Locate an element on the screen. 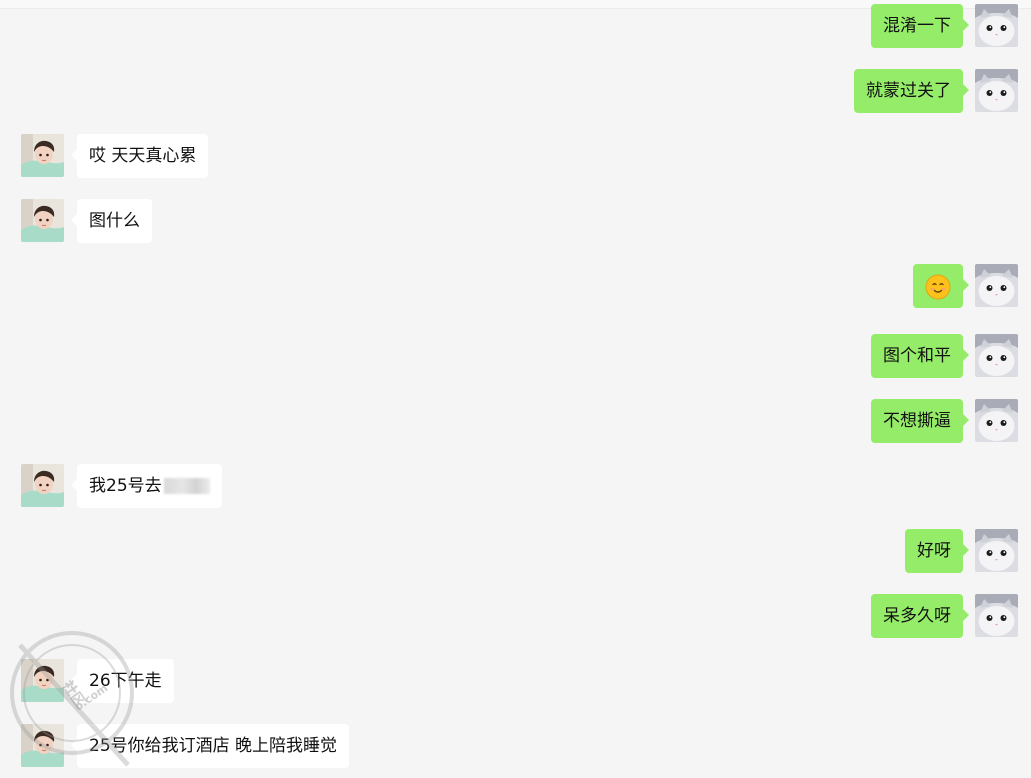 This screenshot has height=778, width=1031. received-message: 图什么 is located at coordinates (515, 221).